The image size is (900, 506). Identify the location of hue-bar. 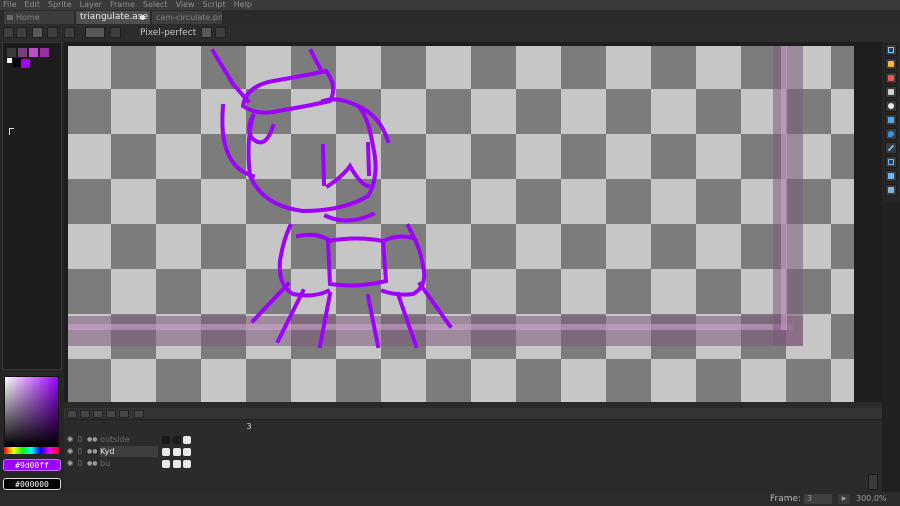
(31, 450).